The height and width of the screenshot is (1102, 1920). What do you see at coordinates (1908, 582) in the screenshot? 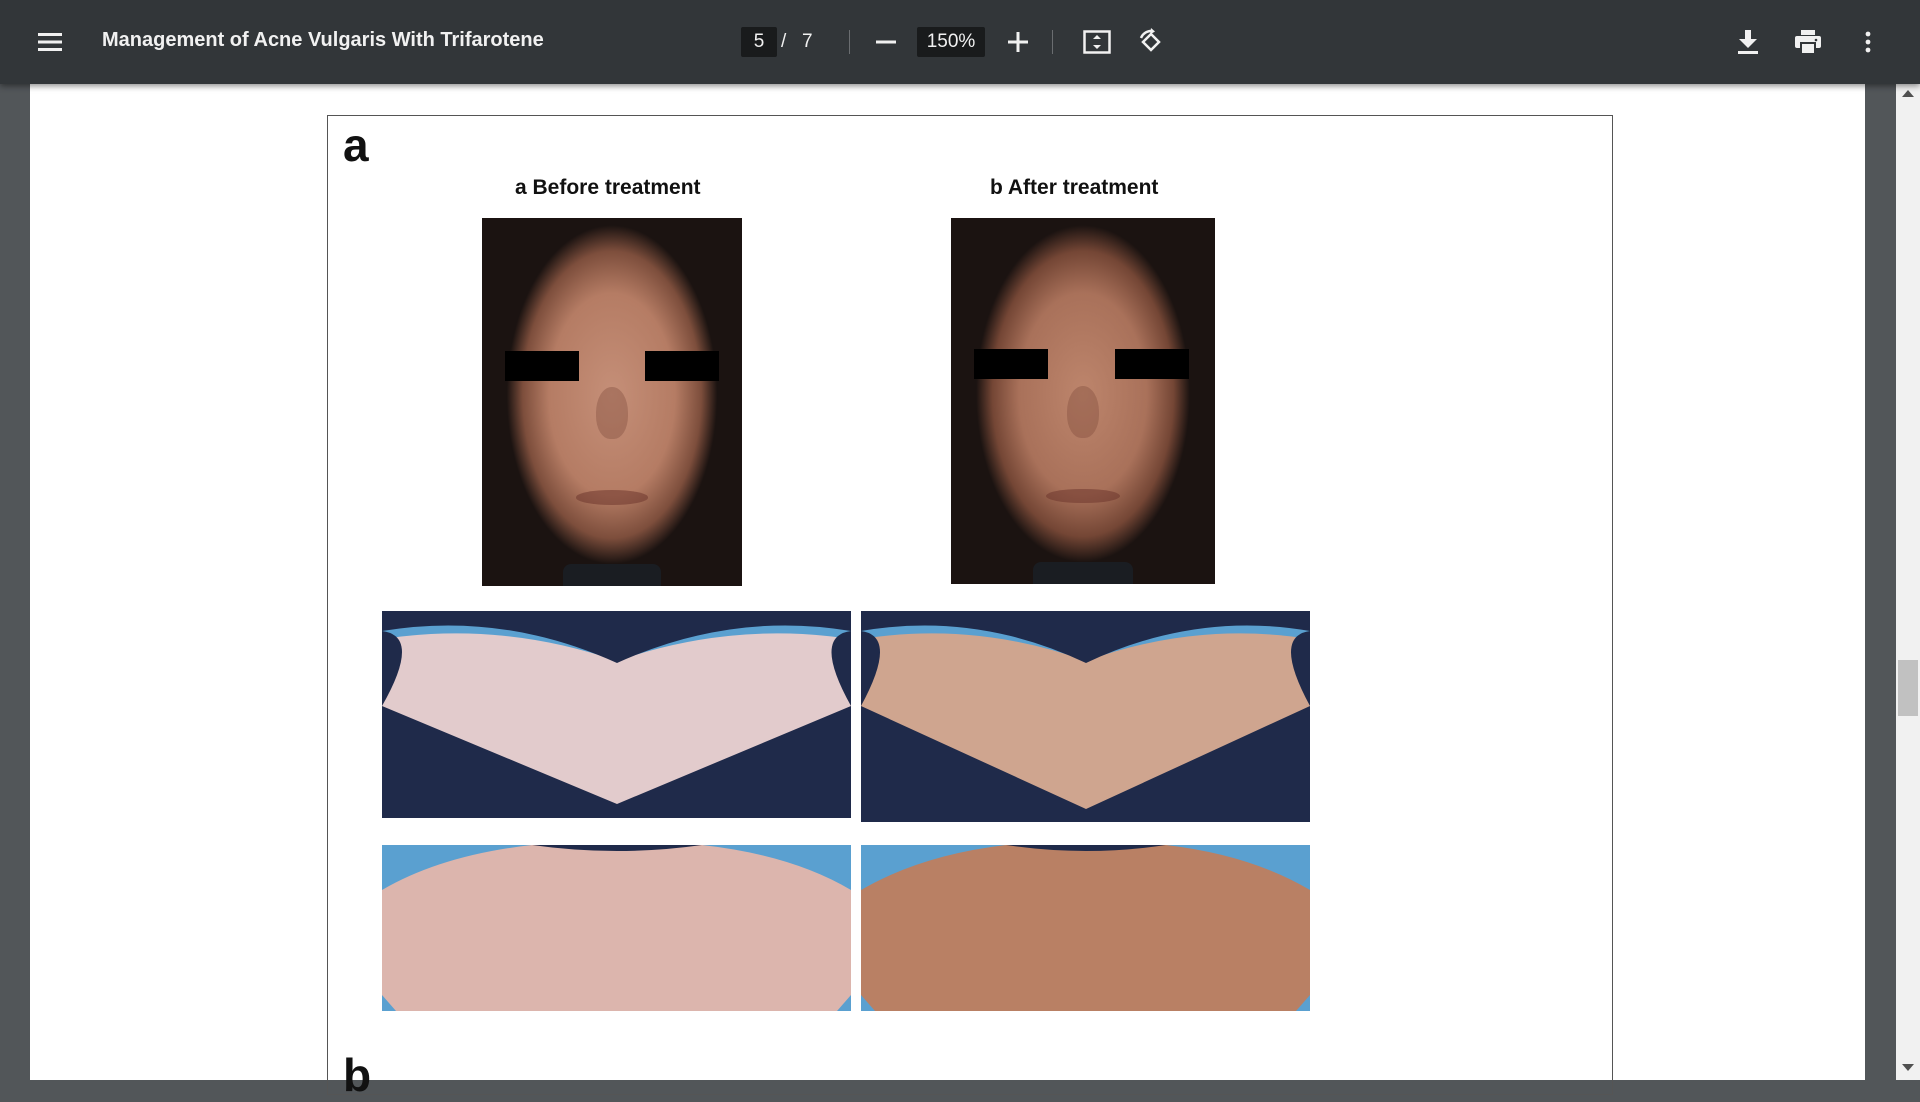
I see `vertical-scrollbar` at bounding box center [1908, 582].